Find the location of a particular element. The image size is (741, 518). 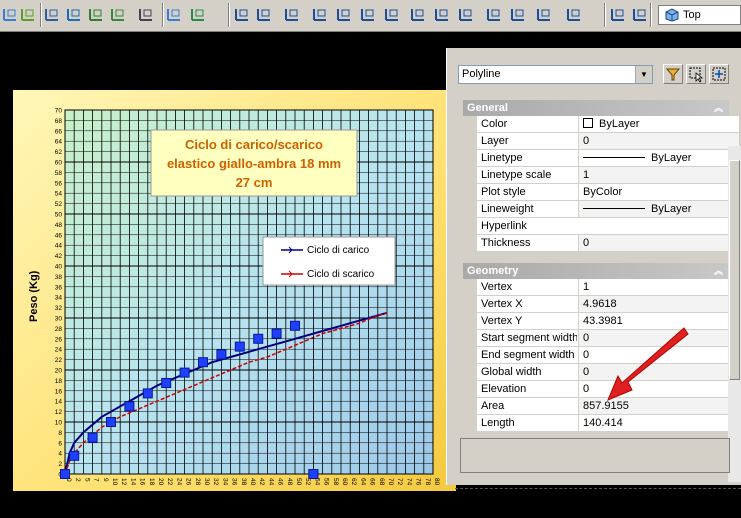

x-tick-label: 18 is located at coordinates (151, 482).